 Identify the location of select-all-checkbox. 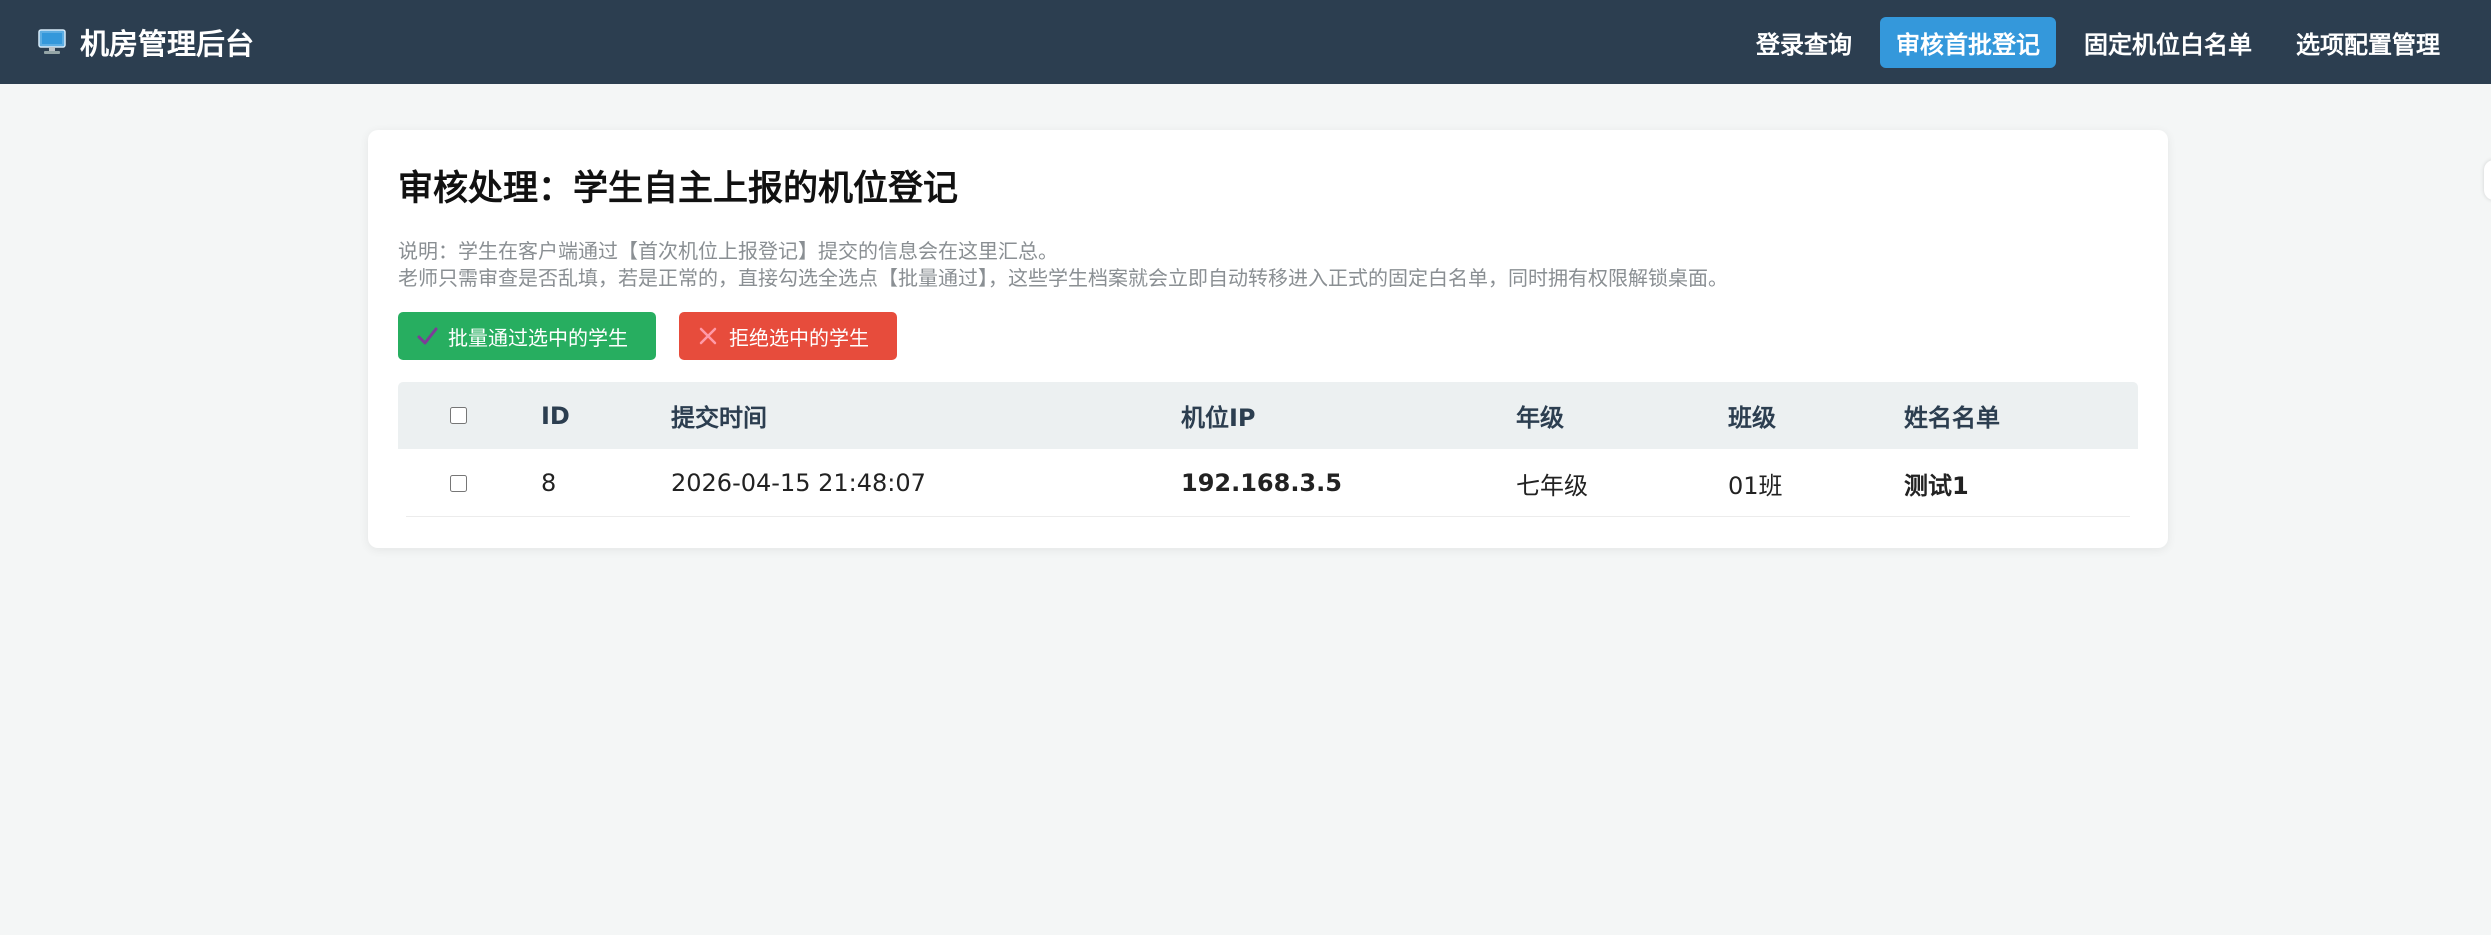
(458, 415).